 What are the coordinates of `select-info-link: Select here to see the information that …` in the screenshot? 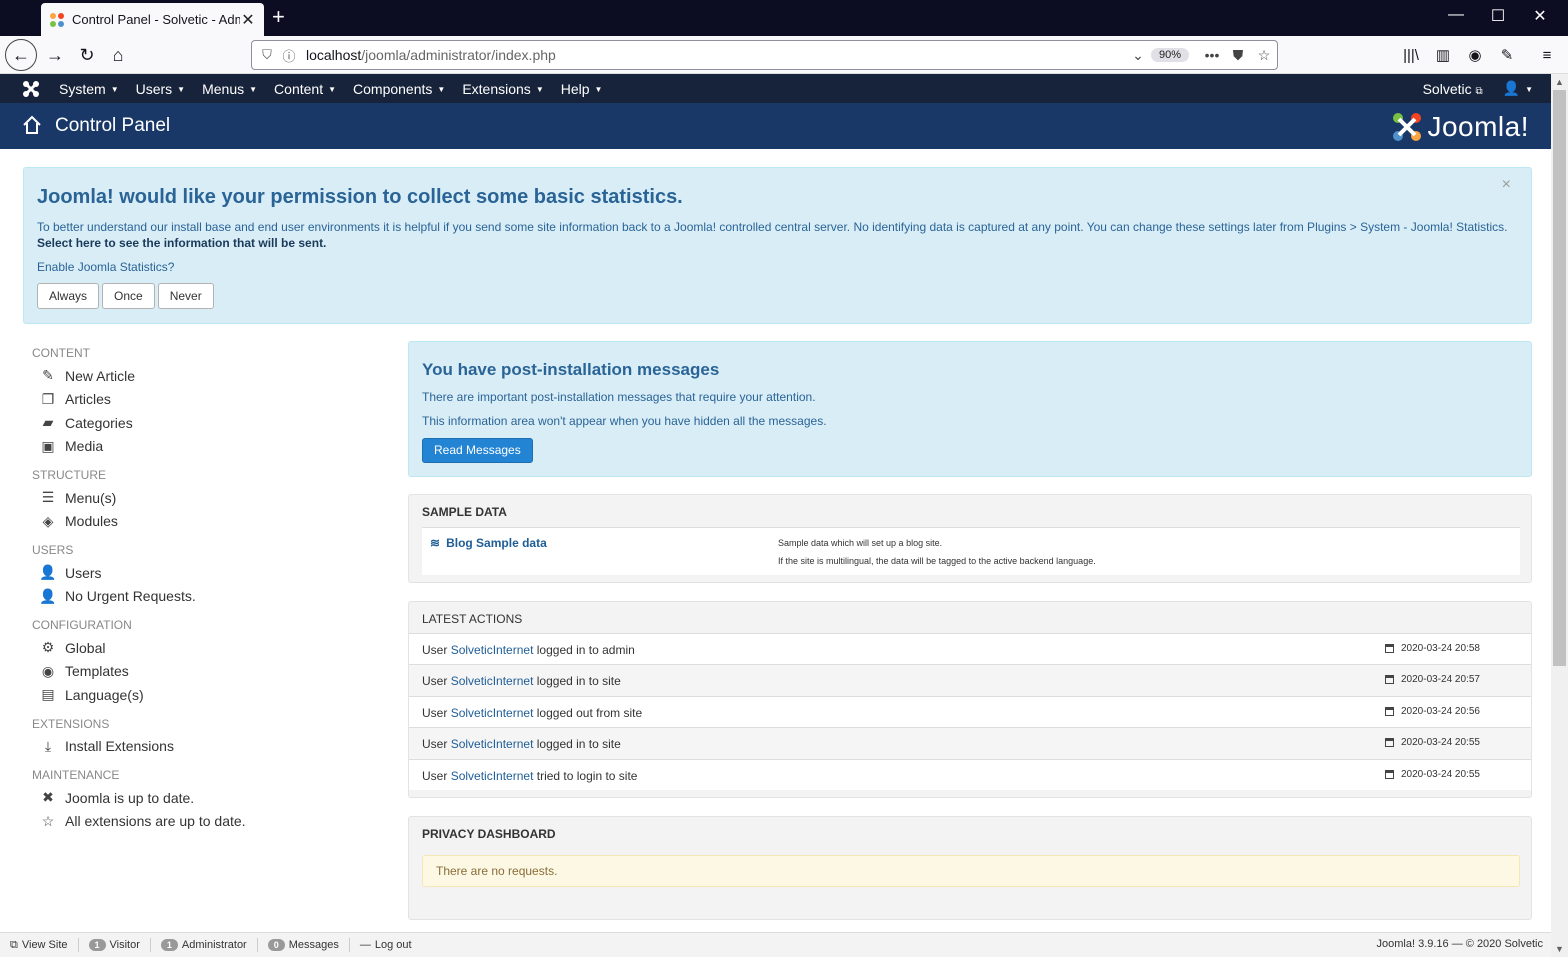 It's located at (181, 243).